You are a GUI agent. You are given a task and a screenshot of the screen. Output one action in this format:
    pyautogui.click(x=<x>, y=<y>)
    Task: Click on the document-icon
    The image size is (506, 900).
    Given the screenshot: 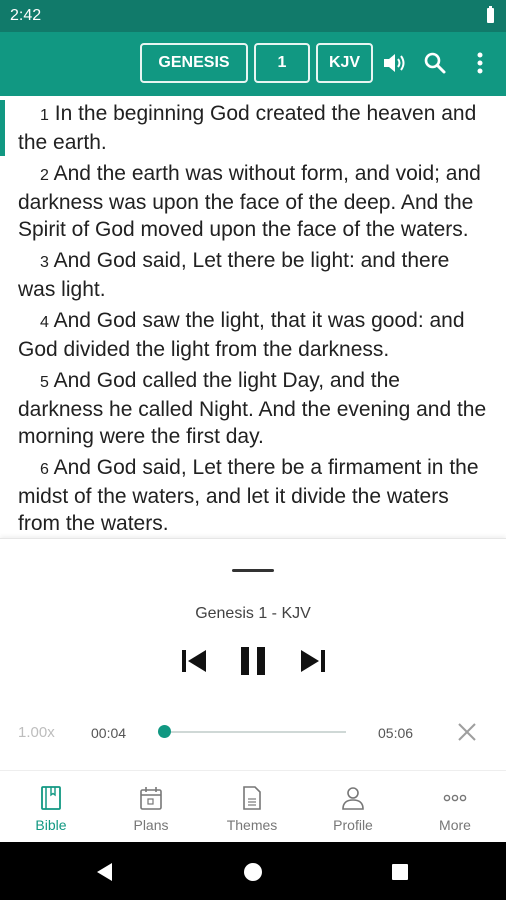 What is the action you would take?
    pyautogui.click(x=252, y=798)
    